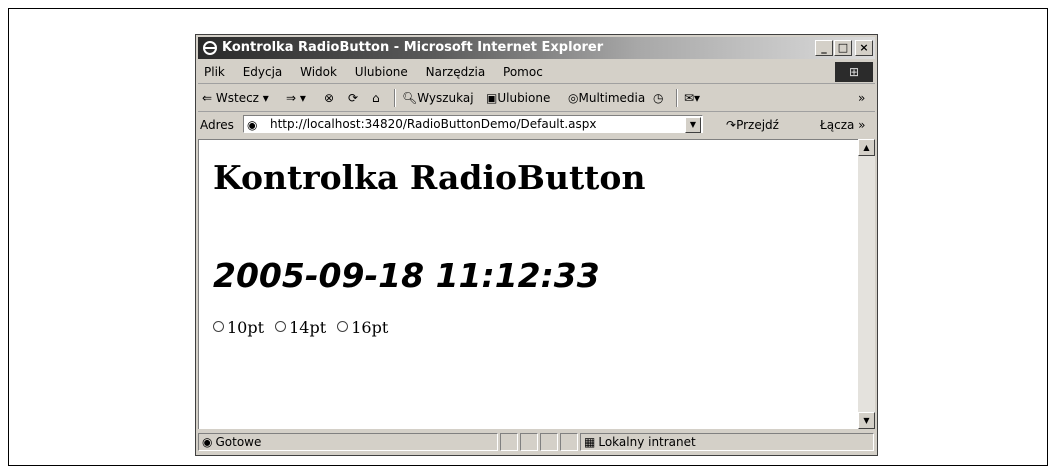 The height and width of the screenshot is (476, 1058). Describe the element at coordinates (824, 48) in the screenshot. I see `minimize-button: _` at that location.